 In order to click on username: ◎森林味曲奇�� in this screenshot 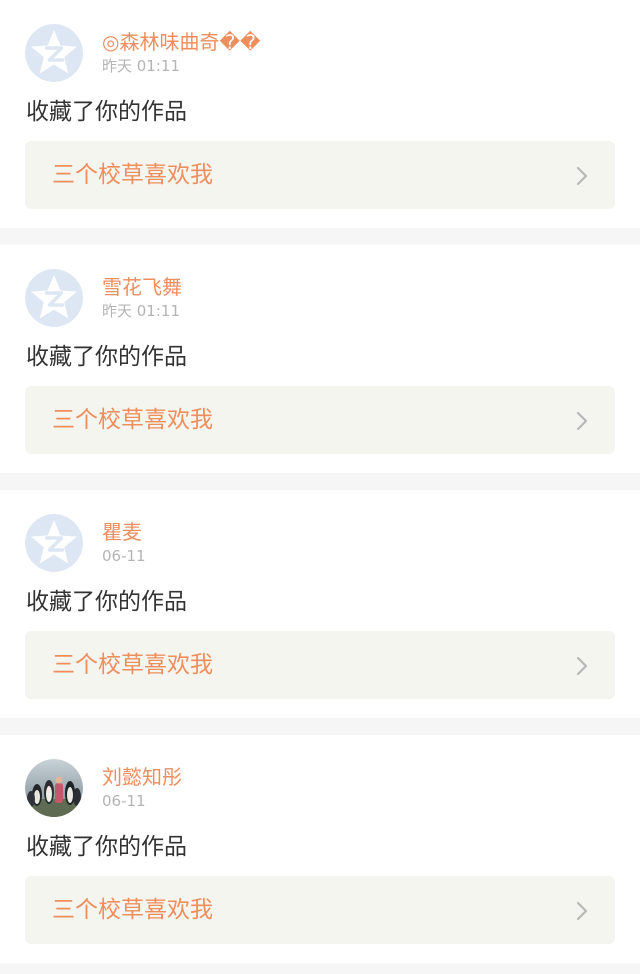, I will do `click(181, 42)`.